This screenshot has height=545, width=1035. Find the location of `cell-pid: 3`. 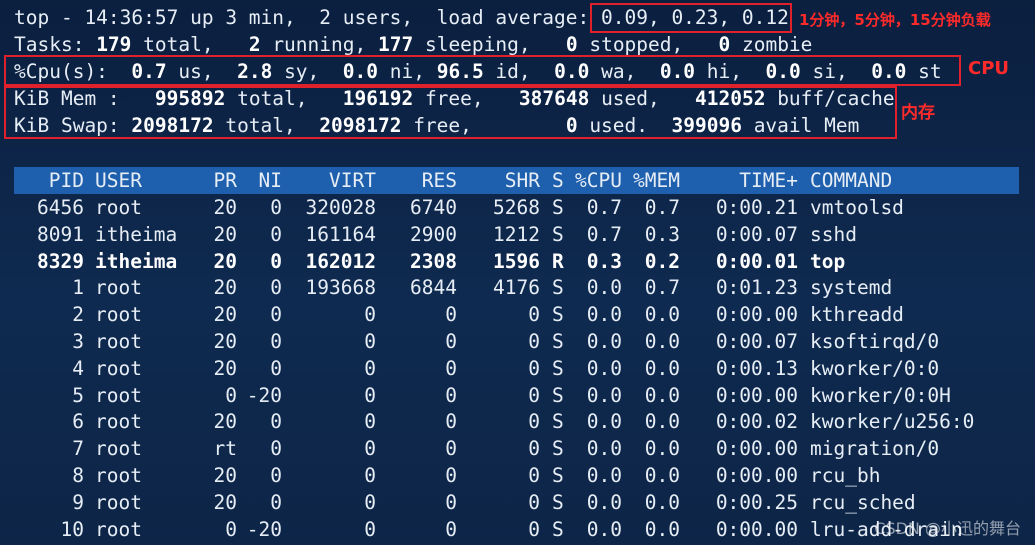

cell-pid: 3 is located at coordinates (78, 341).